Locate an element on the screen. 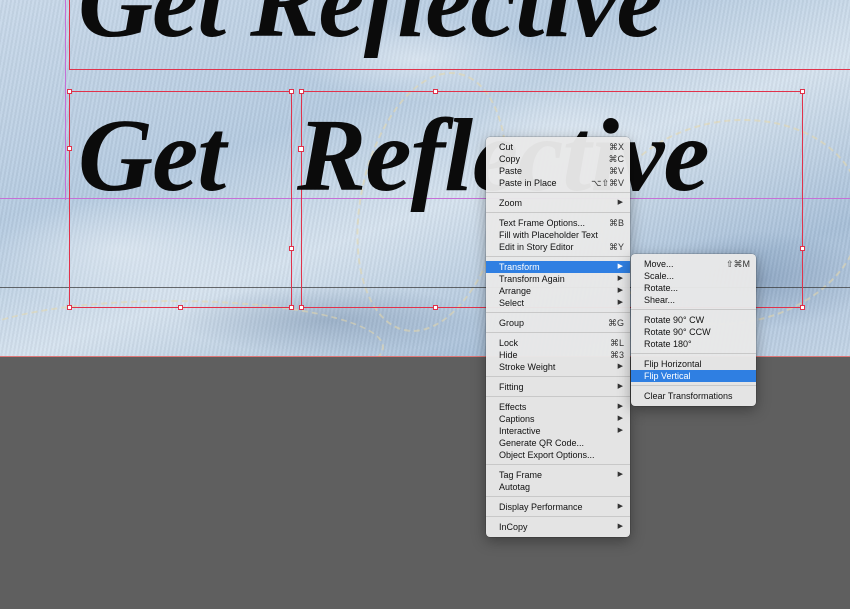 Image resolution: width=850 pixels, height=609 pixels. context-menu-item-fitting: Fitting ▶ is located at coordinates (558, 387).